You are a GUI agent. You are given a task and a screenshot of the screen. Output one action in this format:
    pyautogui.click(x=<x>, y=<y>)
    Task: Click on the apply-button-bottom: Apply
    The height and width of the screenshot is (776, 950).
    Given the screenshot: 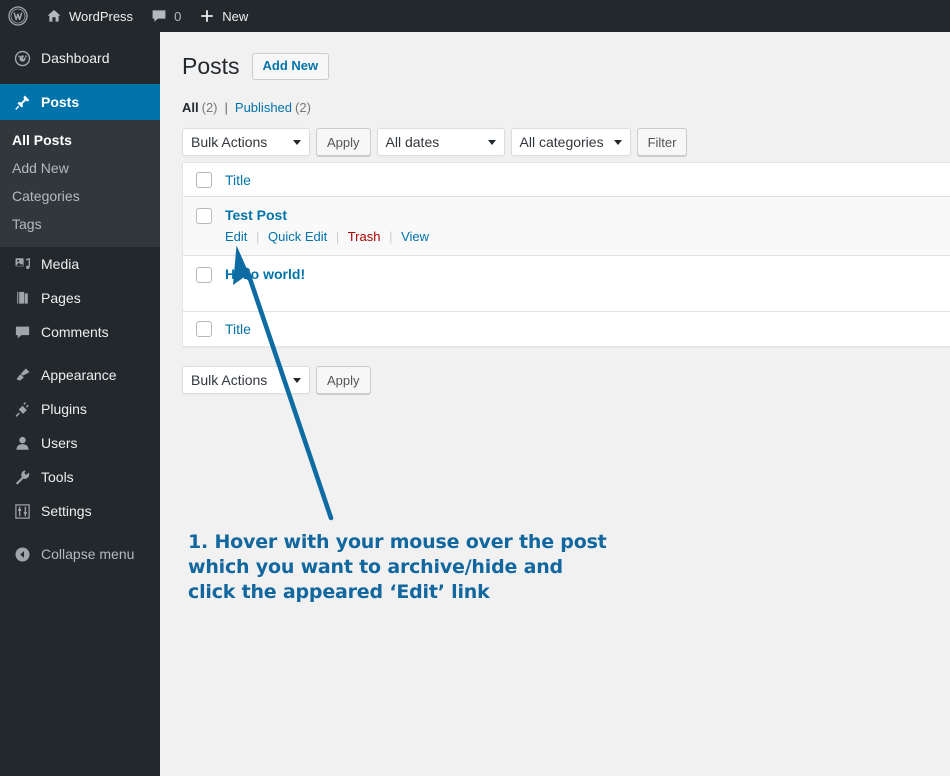 What is the action you would take?
    pyautogui.click(x=343, y=380)
    